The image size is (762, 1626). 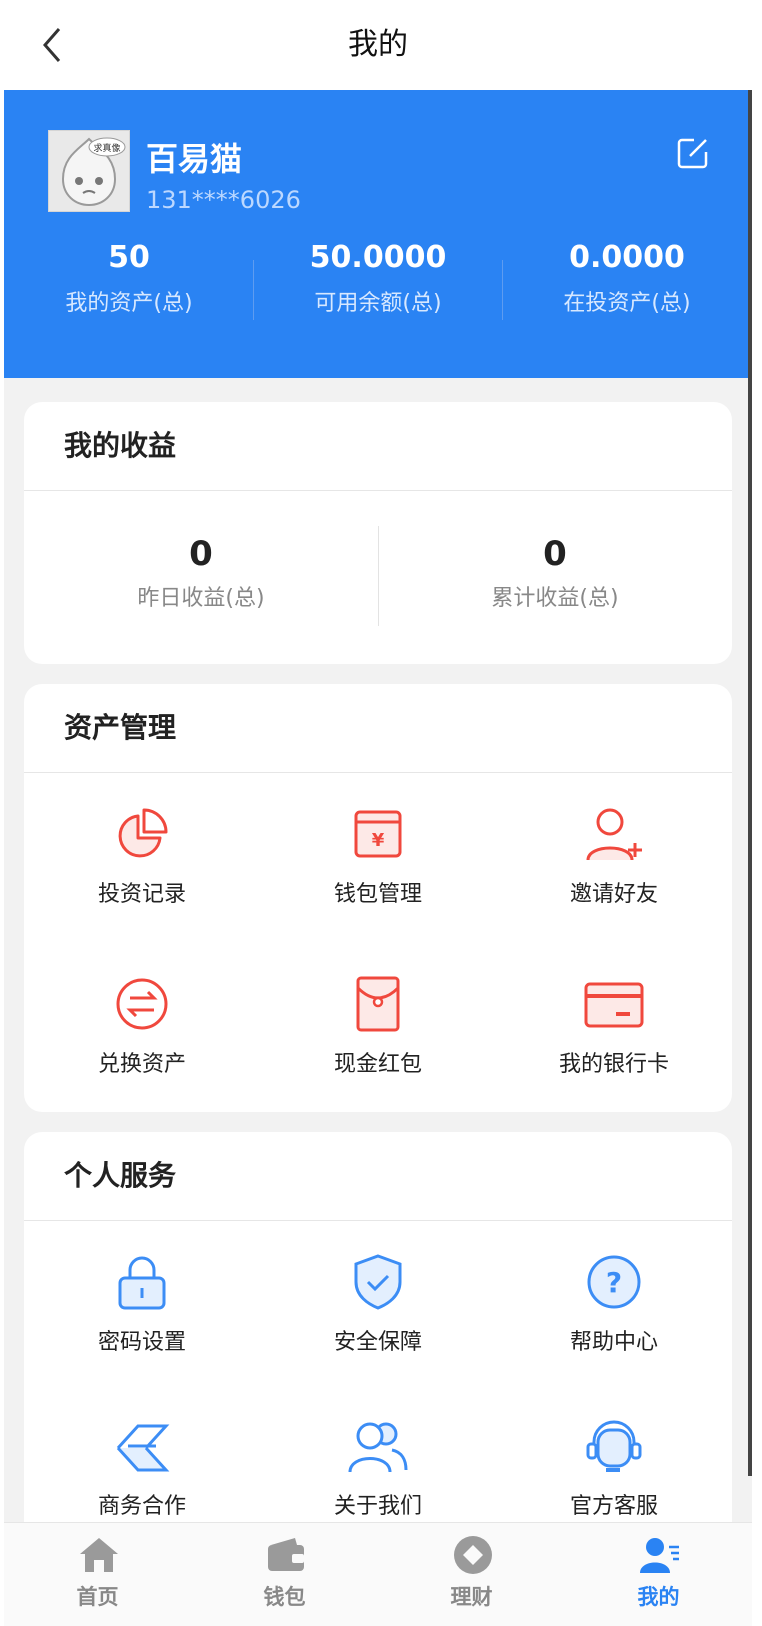 I want to click on cell-label: 帮助中心, so click(x=613, y=1342).